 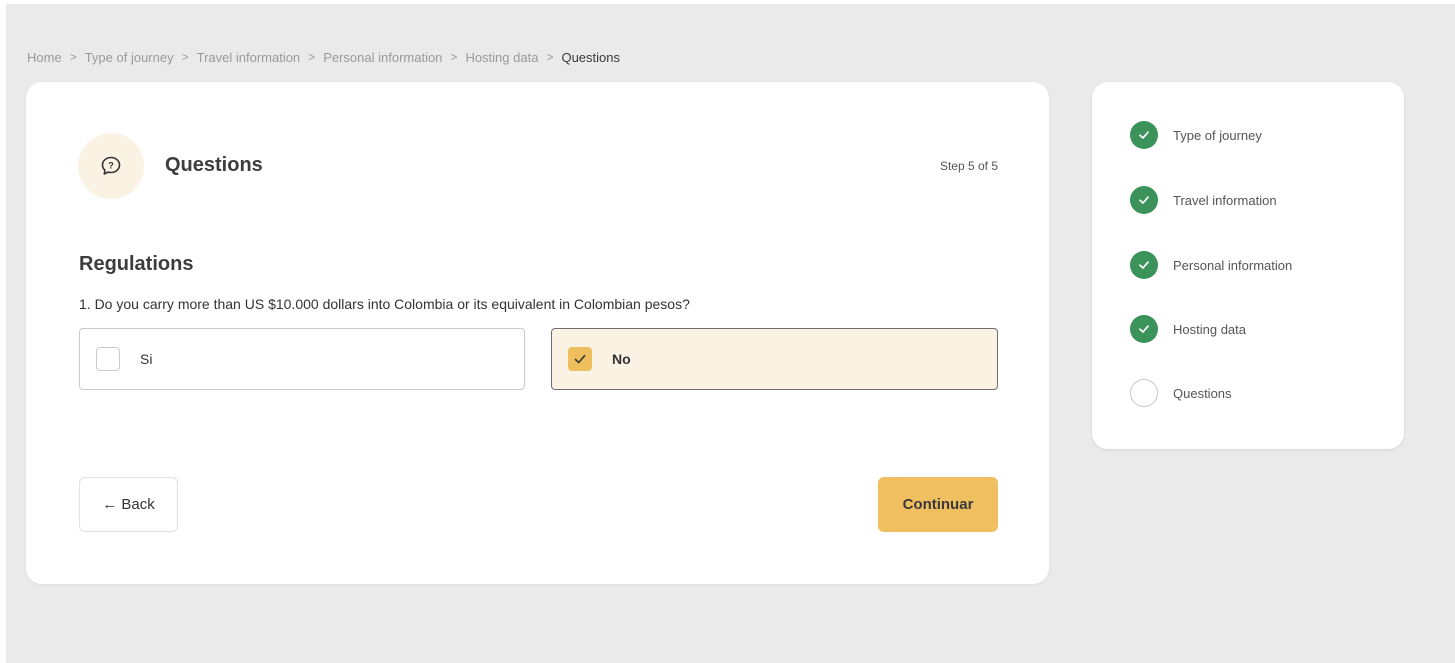 What do you see at coordinates (214, 165) in the screenshot?
I see `page-title: Questions` at bounding box center [214, 165].